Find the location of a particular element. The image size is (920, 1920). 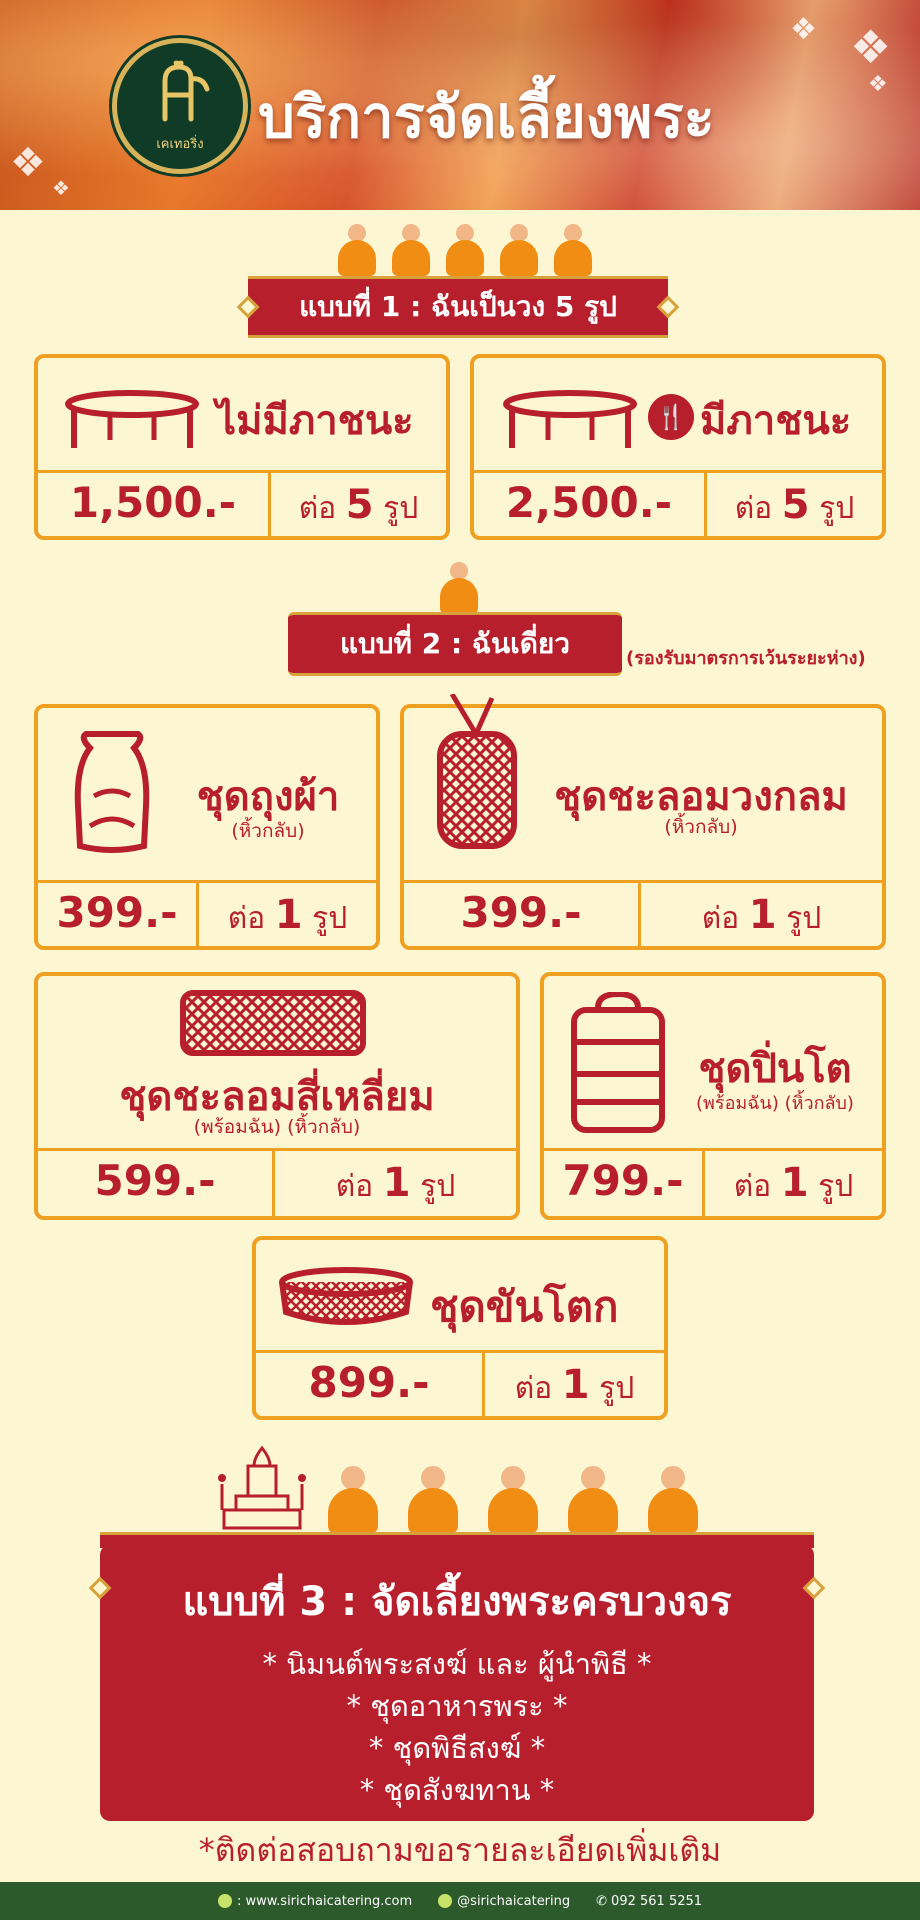

tiffin-icon is located at coordinates (618, 1062).